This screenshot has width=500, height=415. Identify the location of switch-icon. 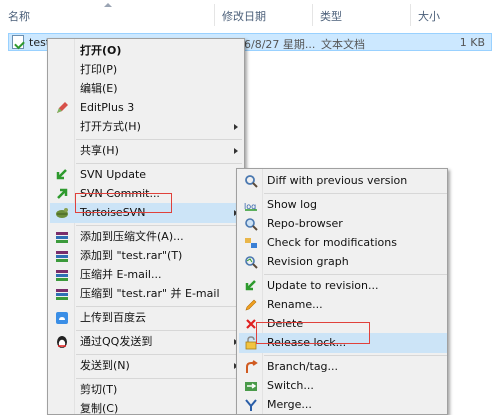
(251, 386).